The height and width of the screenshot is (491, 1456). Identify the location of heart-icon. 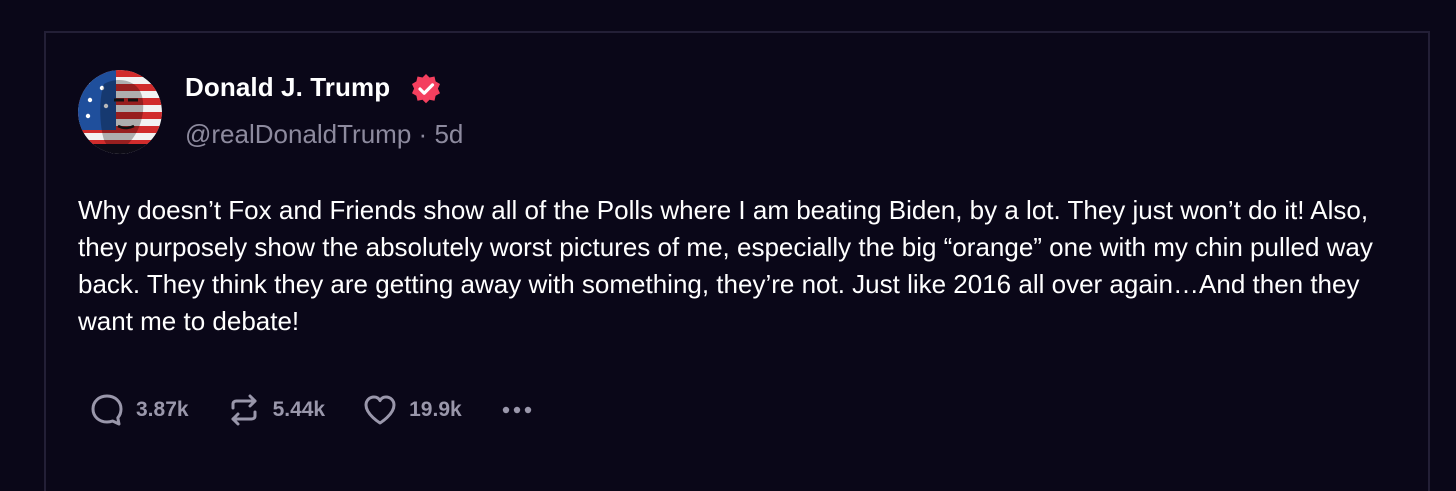
(380, 410).